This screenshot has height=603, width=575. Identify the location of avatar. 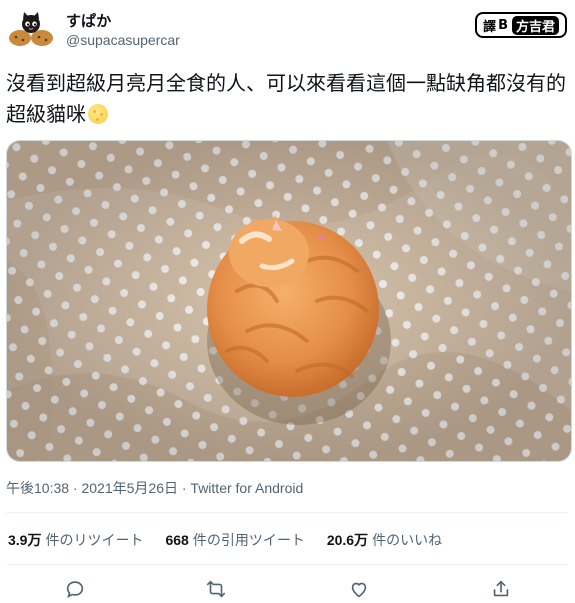
(31, 29).